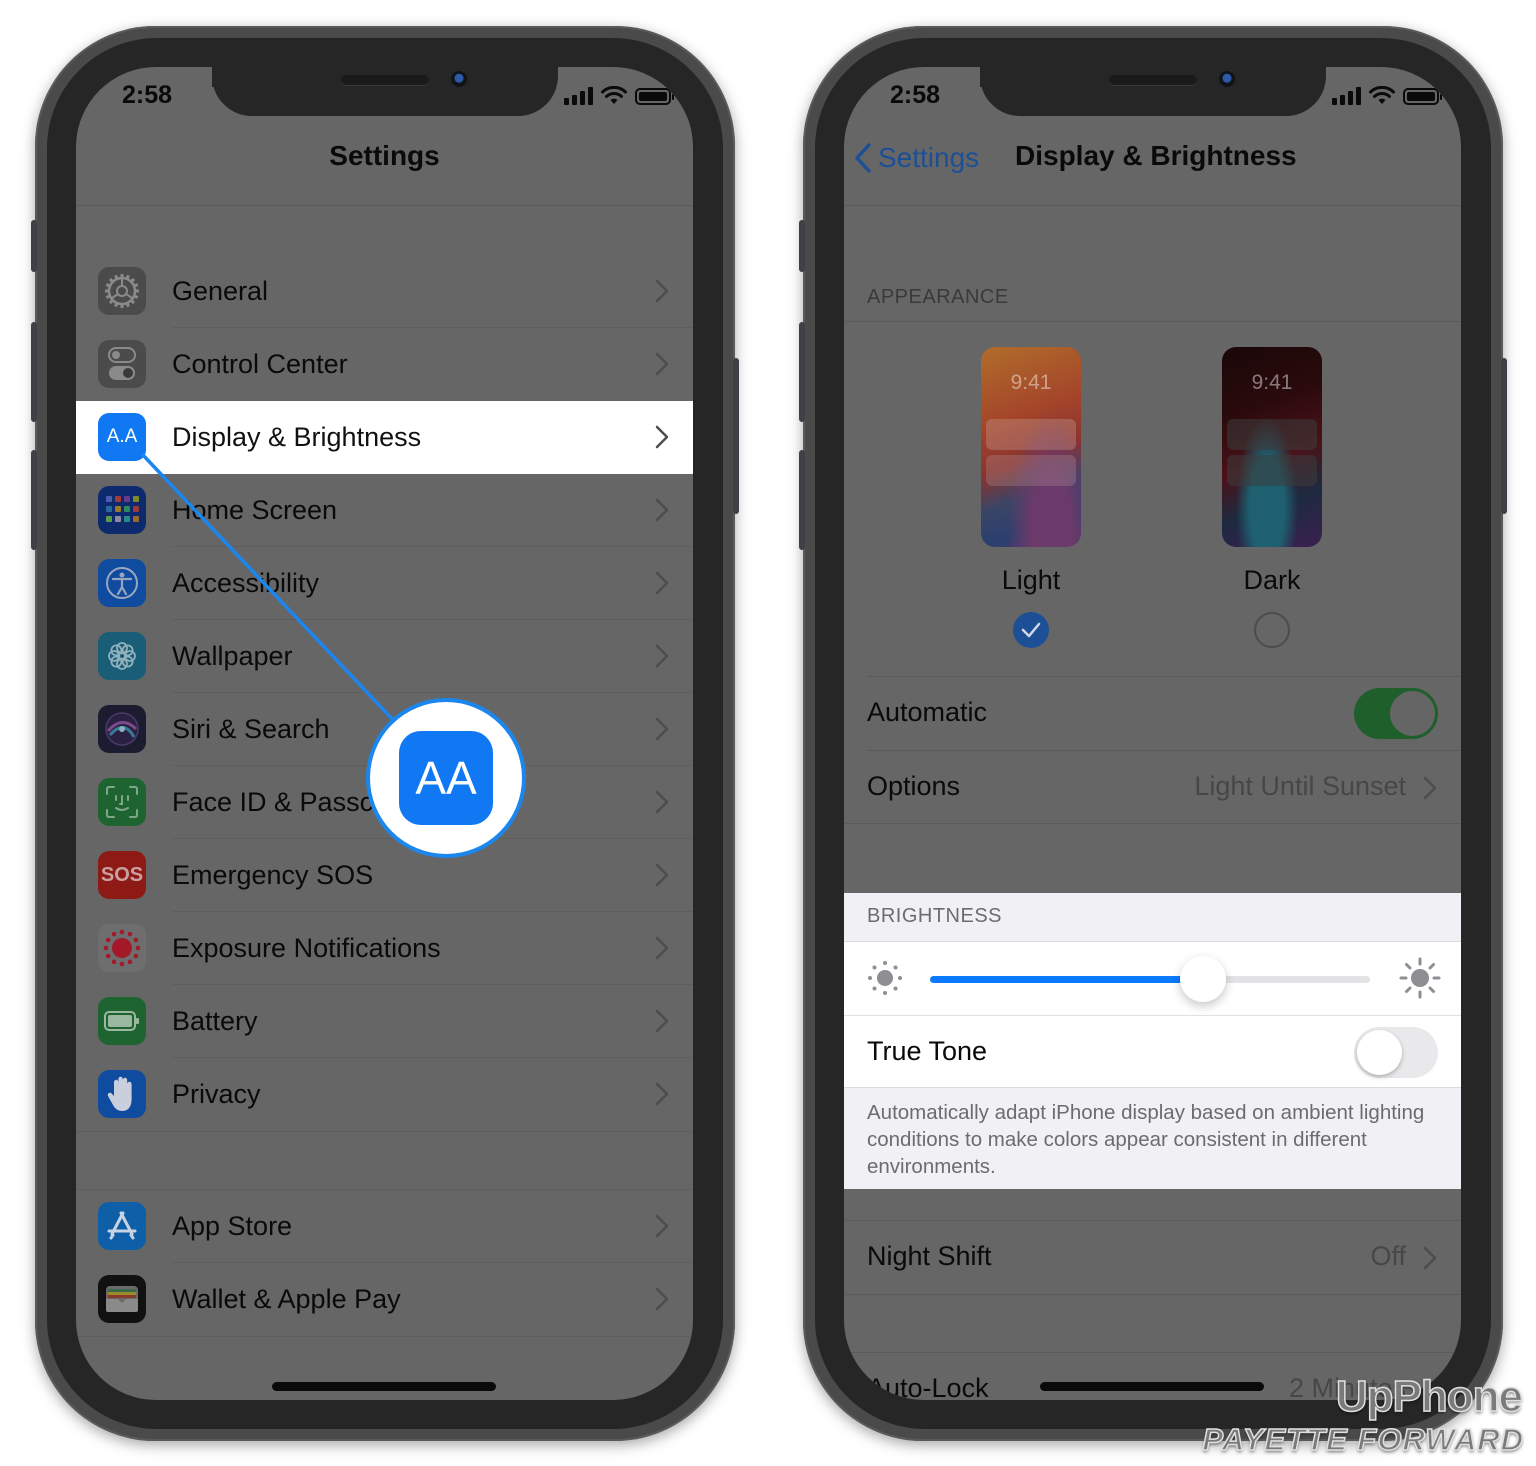 The height and width of the screenshot is (1466, 1536). I want to click on settings-row-label: Exposure Notifications, so click(306, 948).